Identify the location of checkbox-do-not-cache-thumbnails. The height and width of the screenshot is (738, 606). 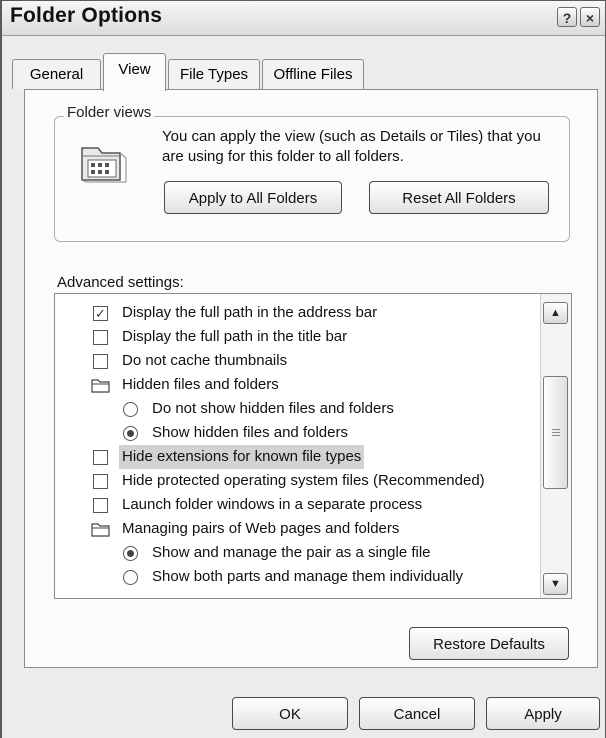
(100, 361).